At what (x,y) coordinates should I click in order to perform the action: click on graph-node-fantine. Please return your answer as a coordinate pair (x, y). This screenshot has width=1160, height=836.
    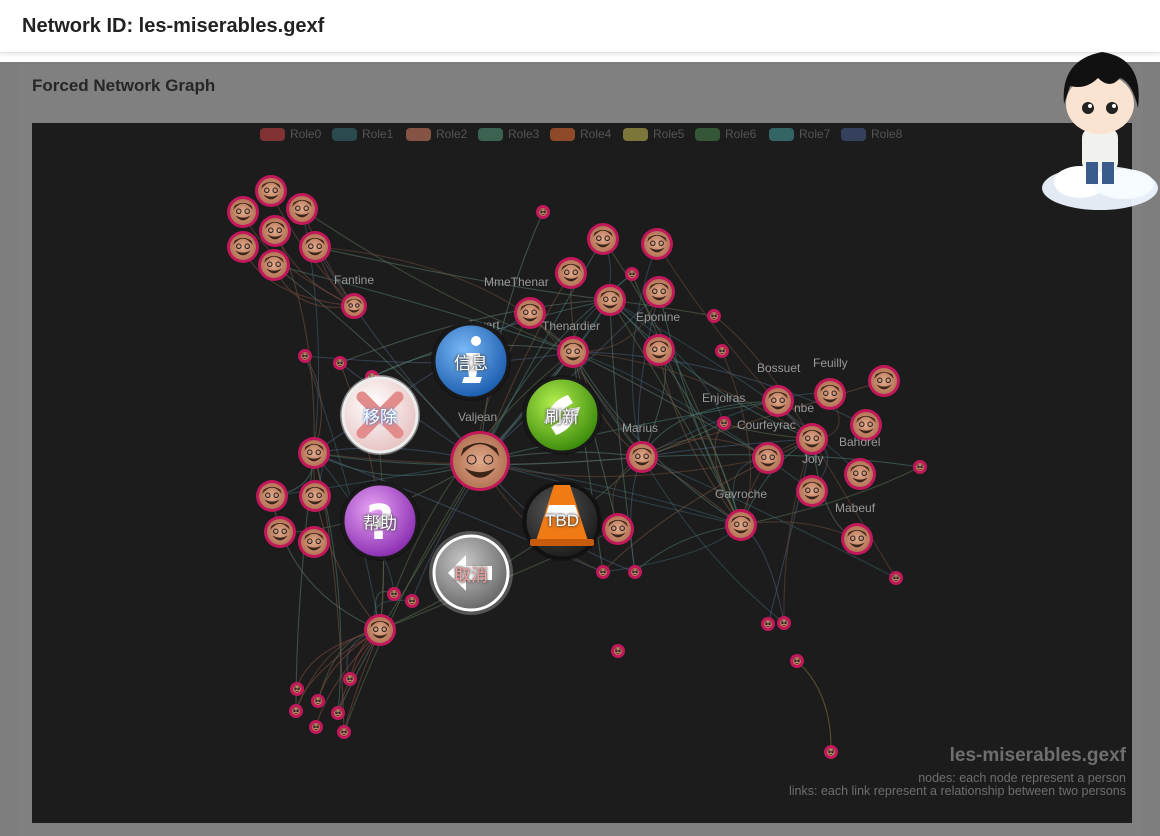
    Looking at the image, I should click on (354, 306).